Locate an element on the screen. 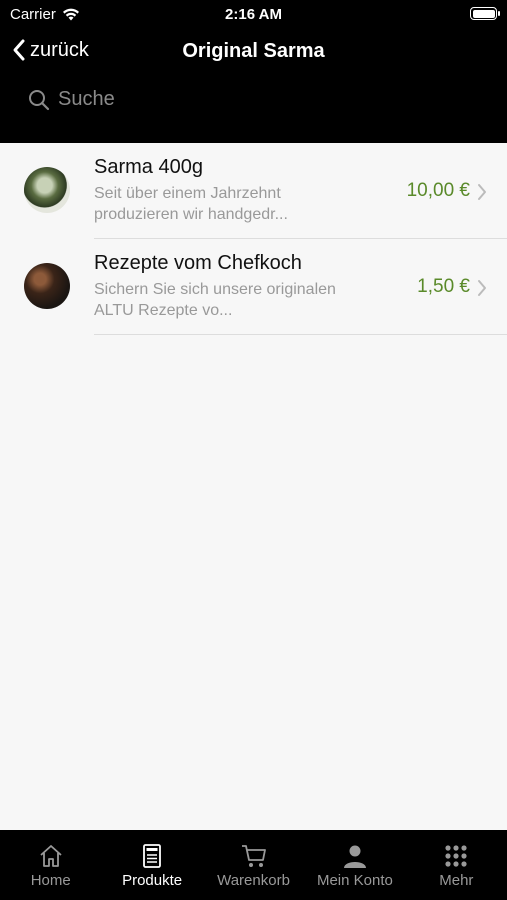  page-title: Original Sarma is located at coordinates (253, 51).